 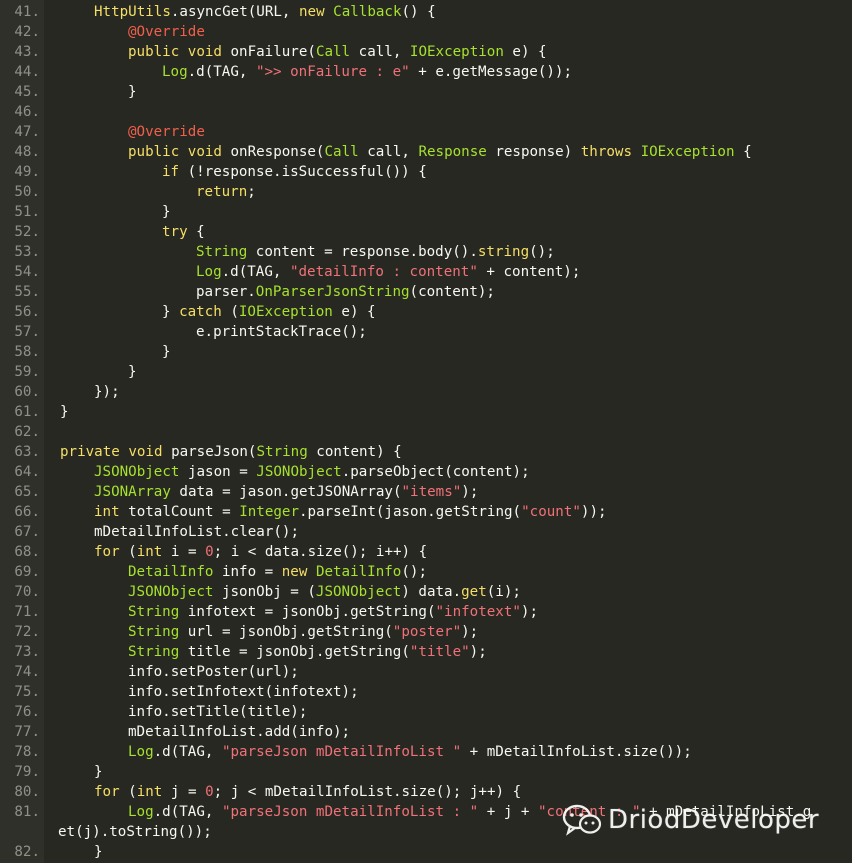 What do you see at coordinates (426, 392) in the screenshot?
I see `code-line: 60.});` at bounding box center [426, 392].